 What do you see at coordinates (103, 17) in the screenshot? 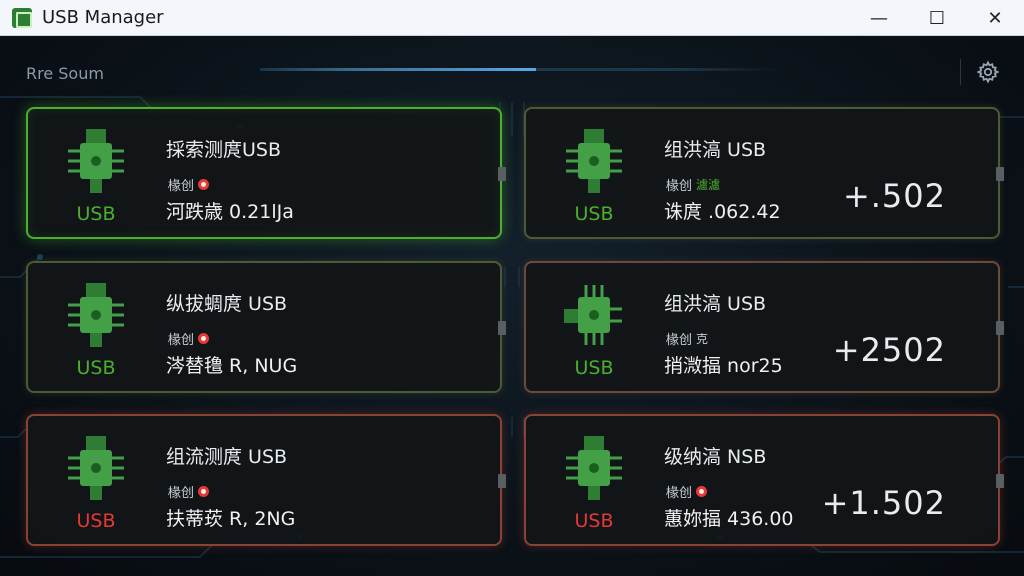
I see `window-title: USB Manager` at bounding box center [103, 17].